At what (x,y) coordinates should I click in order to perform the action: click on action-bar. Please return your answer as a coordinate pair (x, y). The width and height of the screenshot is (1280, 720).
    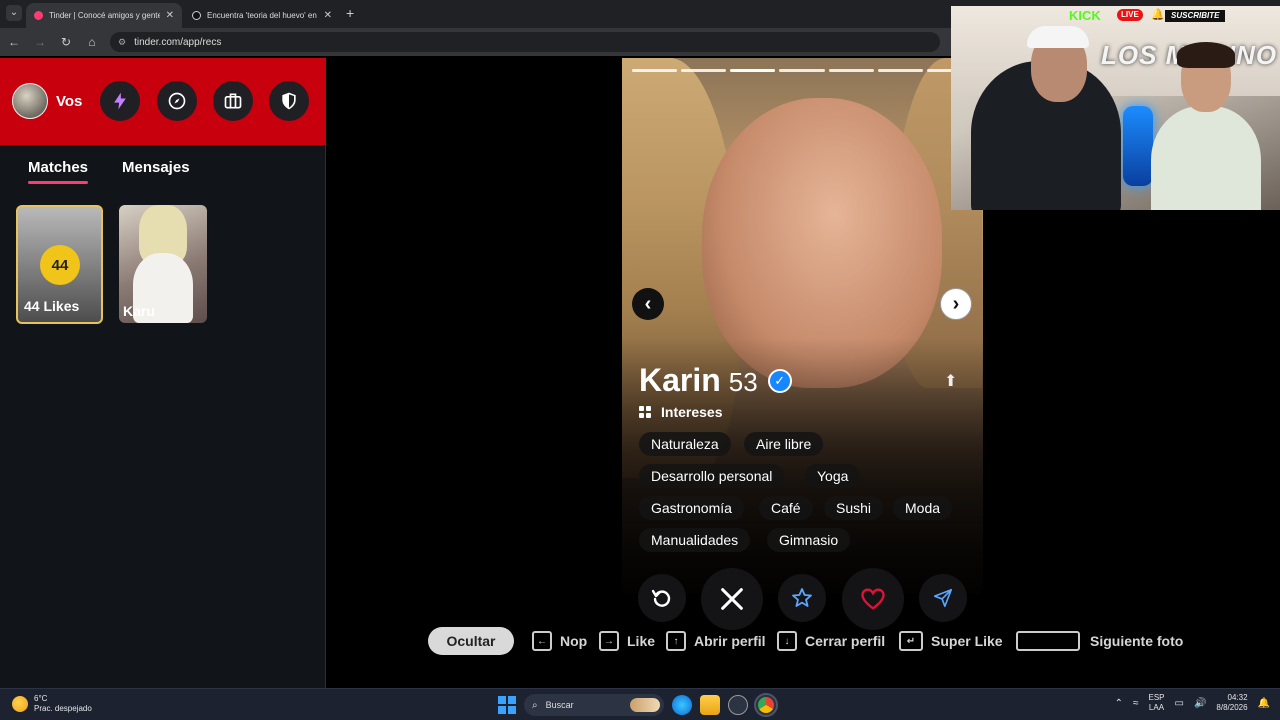
    Looking at the image, I should click on (802, 599).